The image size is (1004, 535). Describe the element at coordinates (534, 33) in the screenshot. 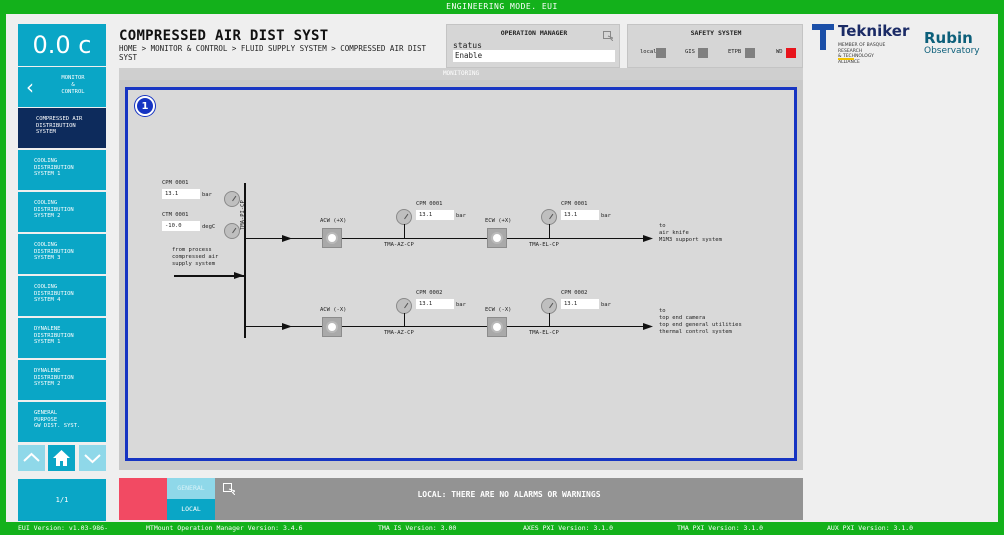

I see `operation-manager-title: OPERATION MANAGER` at that location.